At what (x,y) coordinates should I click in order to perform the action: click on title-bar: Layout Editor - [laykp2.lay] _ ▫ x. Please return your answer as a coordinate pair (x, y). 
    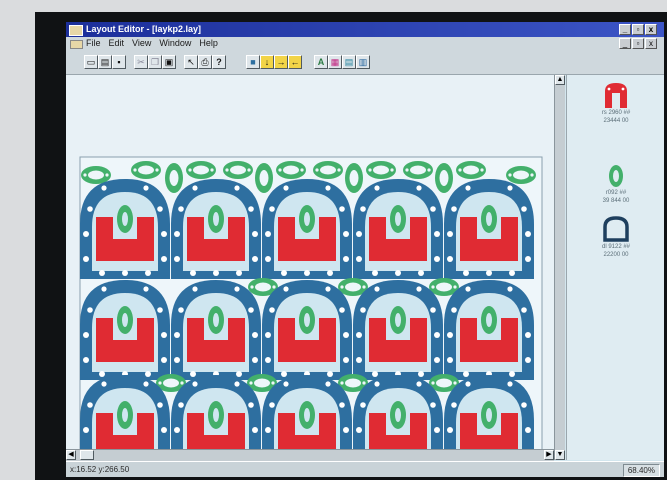
    Looking at the image, I should click on (365, 29).